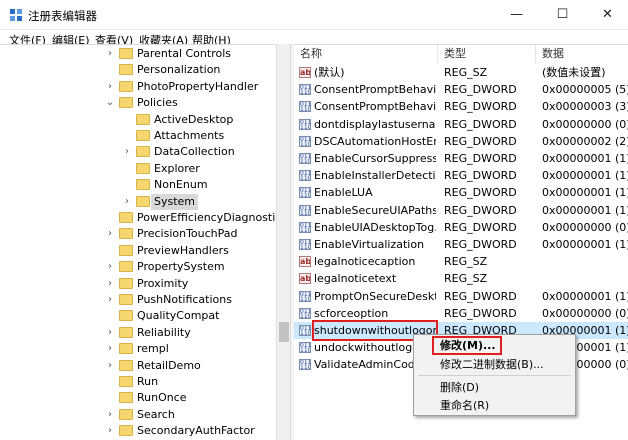 This screenshot has width=628, height=440. What do you see at coordinates (375, 176) in the screenshot?
I see `value-name: EnableInstallerDetection` at bounding box center [375, 176].